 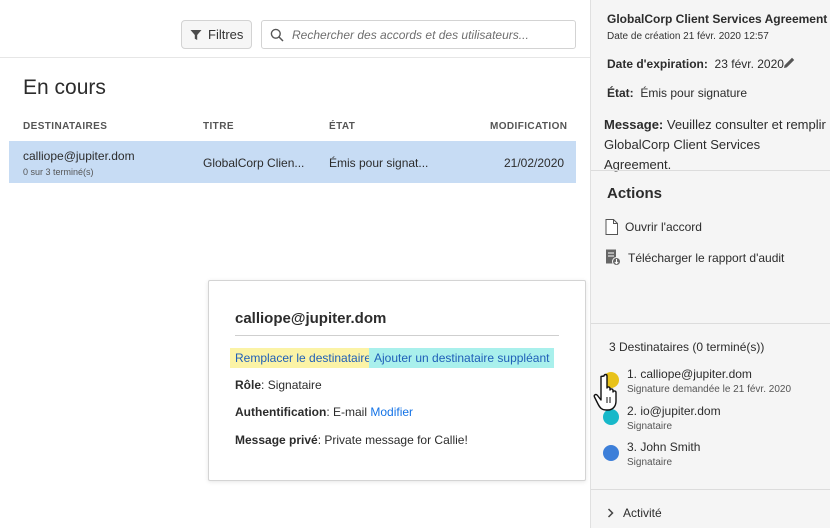 I want to click on replace-recipient-link: Remplacer le destinataire, so click(x=303, y=358).